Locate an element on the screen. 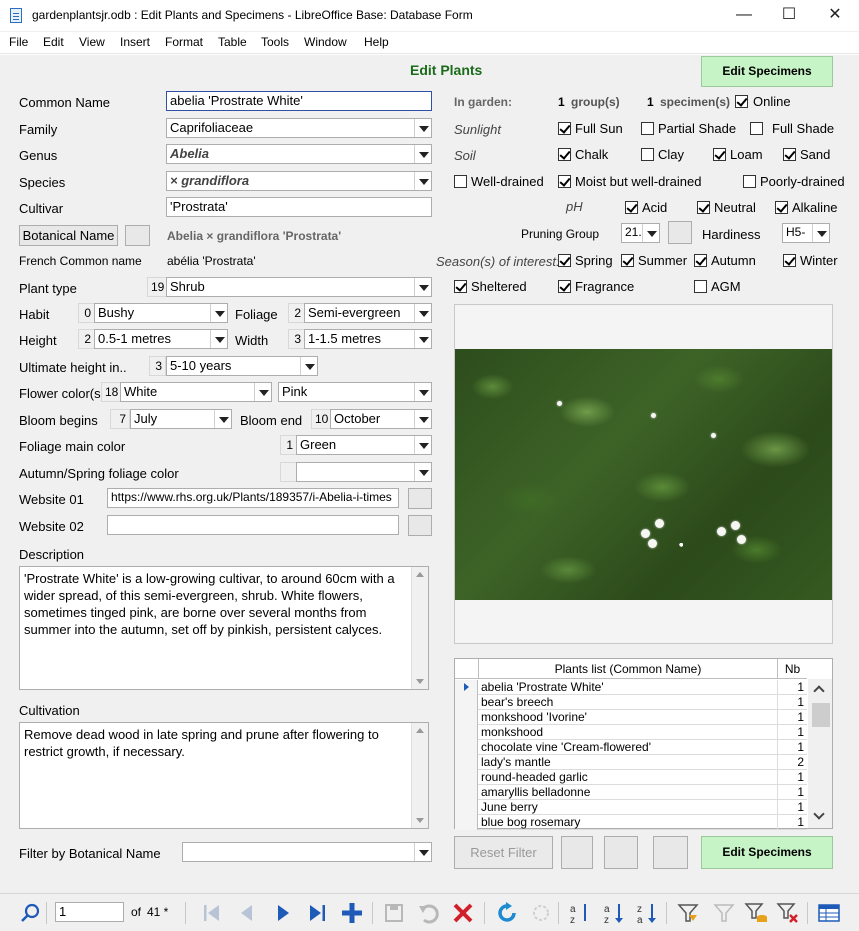 Image resolution: width=859 pixels, height=931 pixels. table-row: round-headed garlic 1 is located at coordinates (631, 777).